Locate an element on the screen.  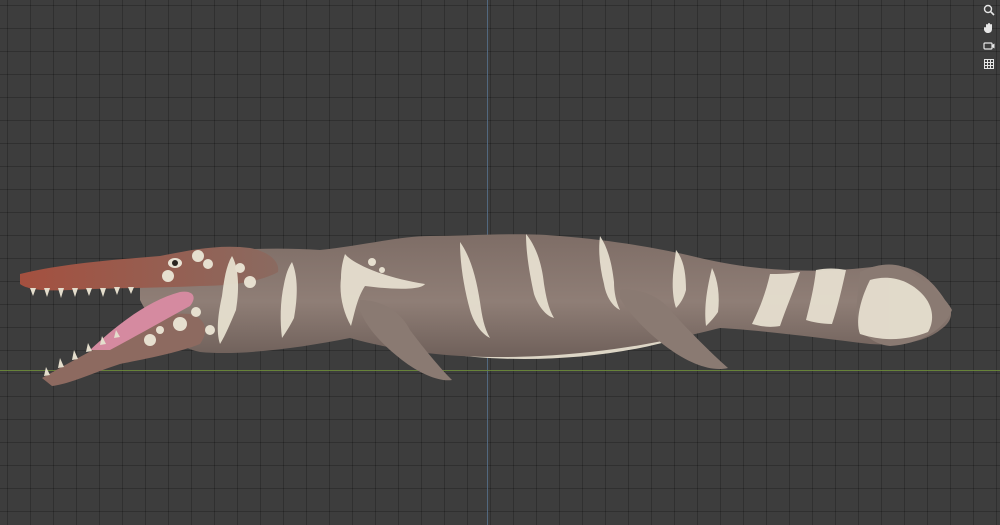
camera-icon is located at coordinates (989, 46).